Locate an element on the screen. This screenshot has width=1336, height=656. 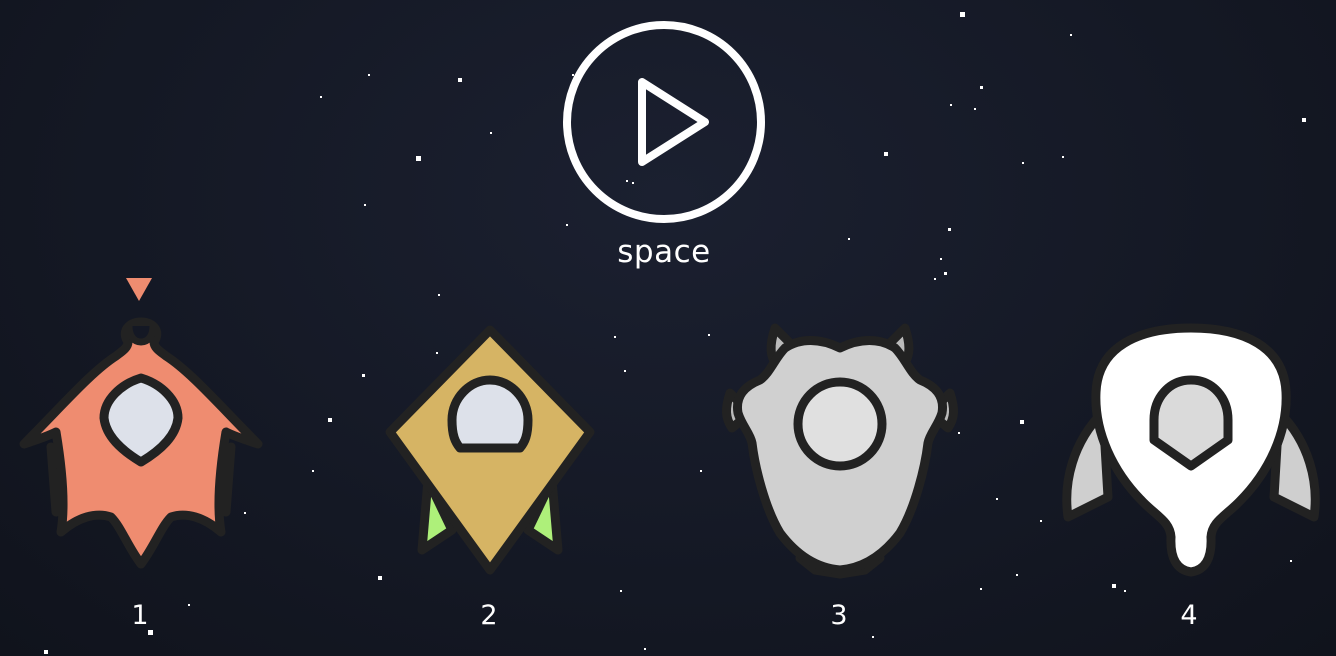
play-key-label: space is located at coordinates (664, 252).